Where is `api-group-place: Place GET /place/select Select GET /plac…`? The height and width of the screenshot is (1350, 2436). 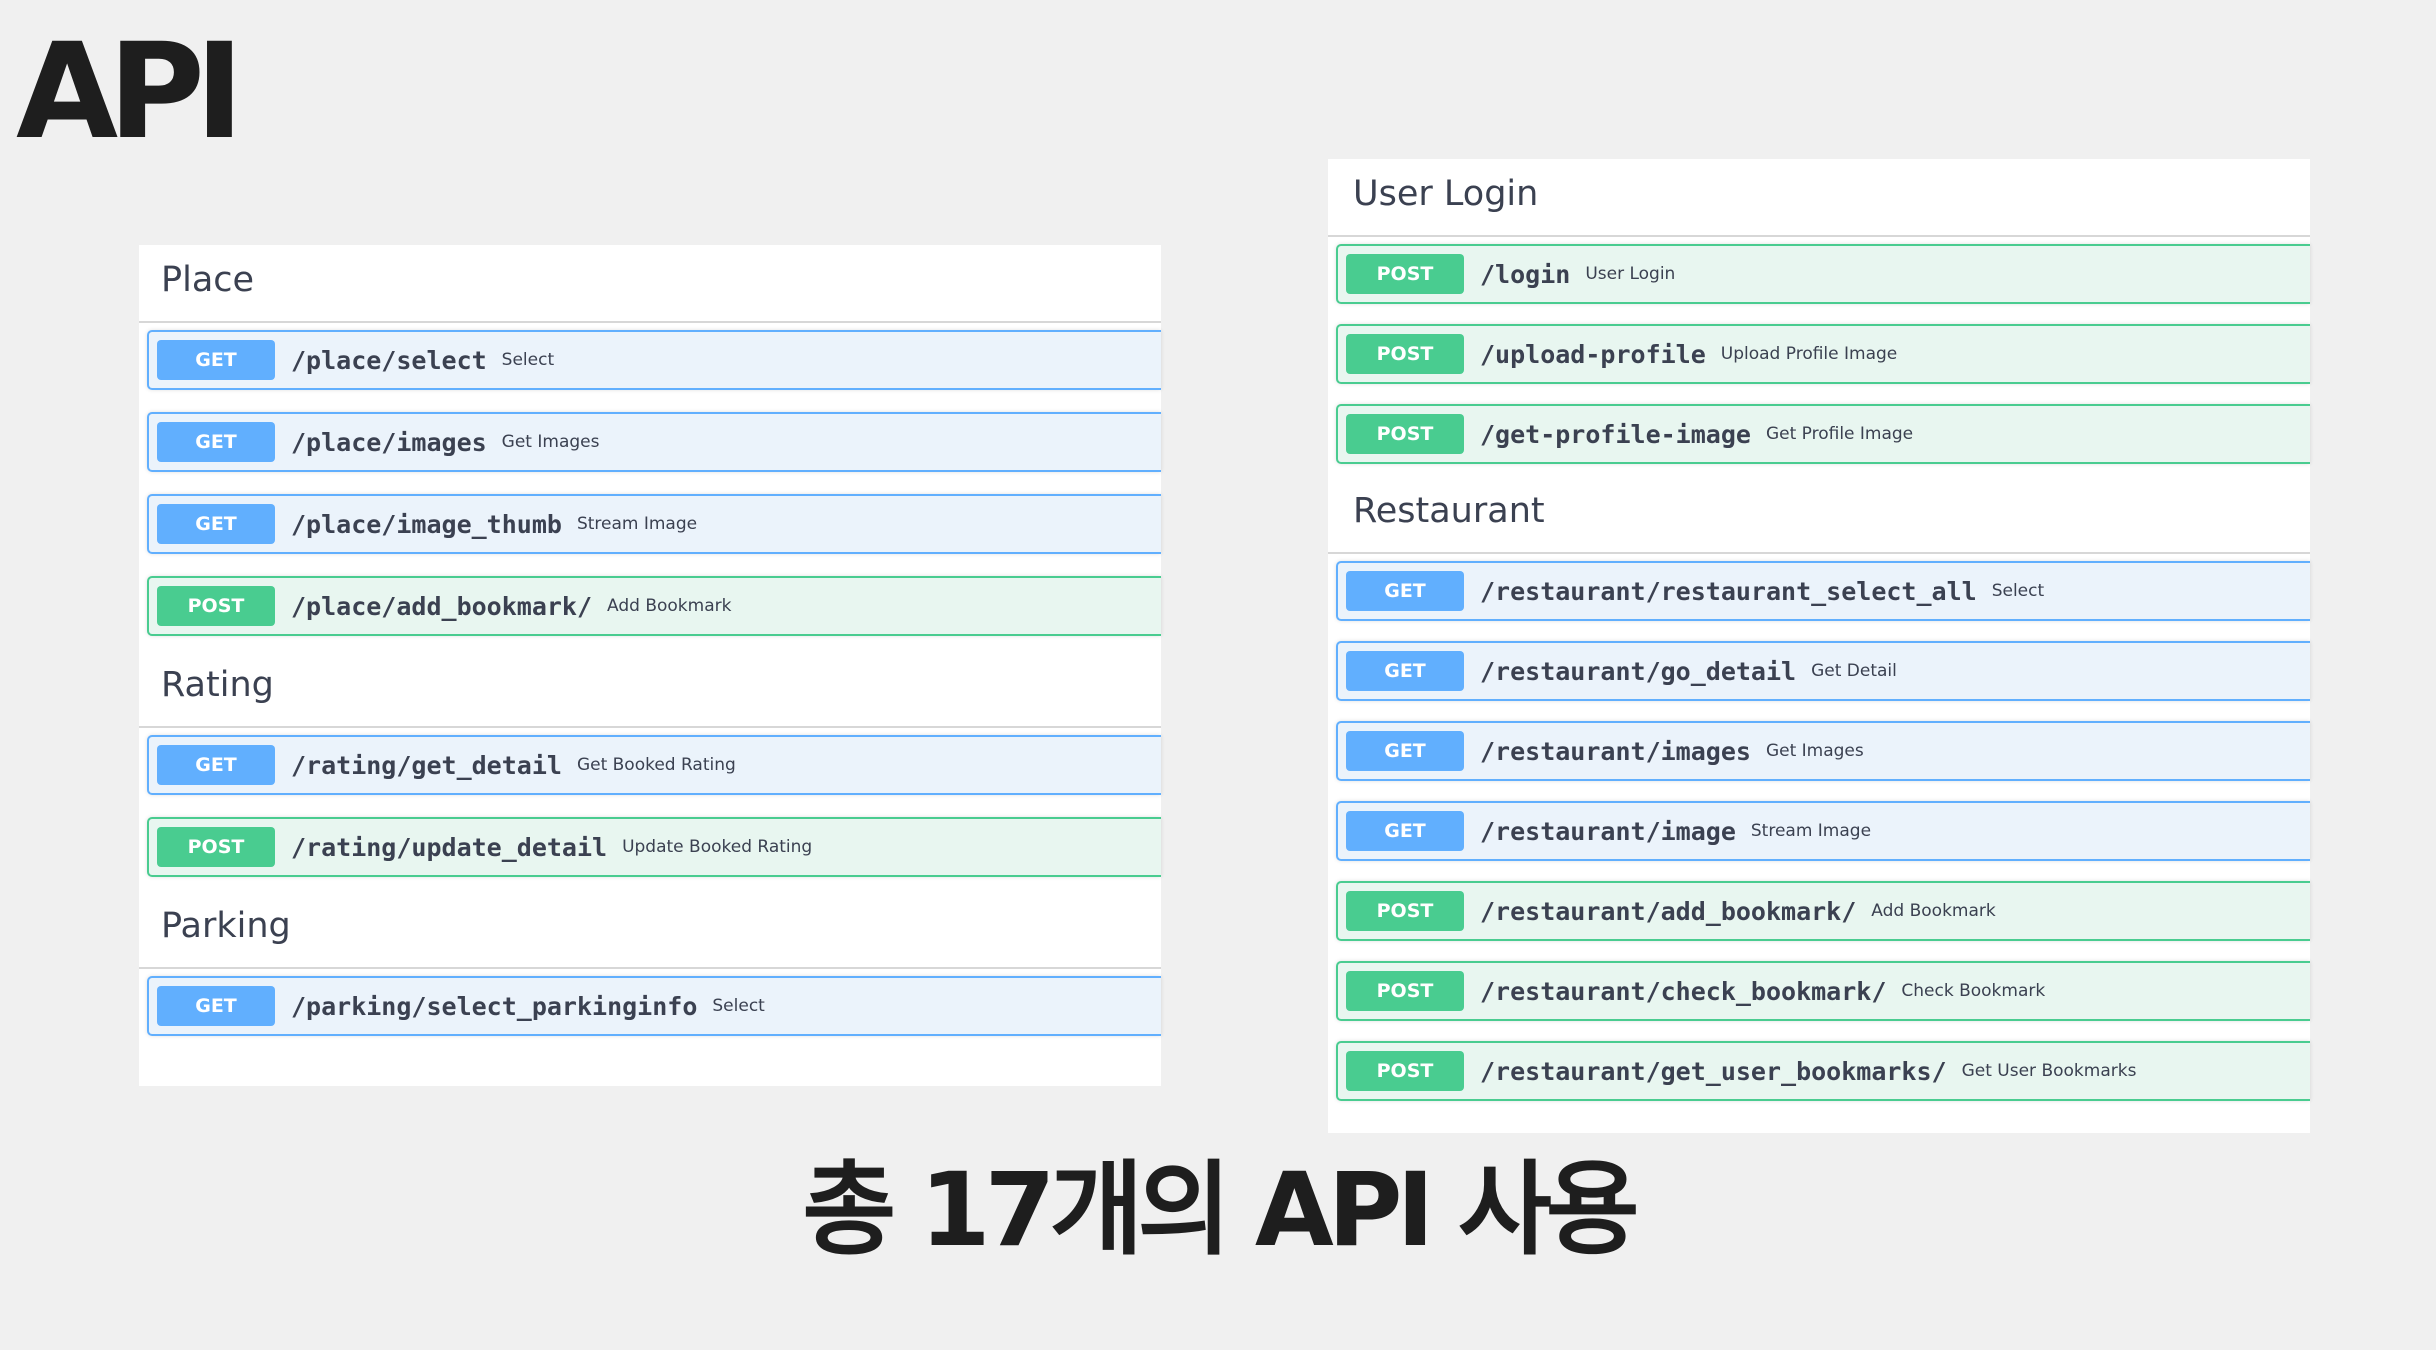 api-group-place: Place GET /place/select Select GET /plac… is located at coordinates (650, 443).